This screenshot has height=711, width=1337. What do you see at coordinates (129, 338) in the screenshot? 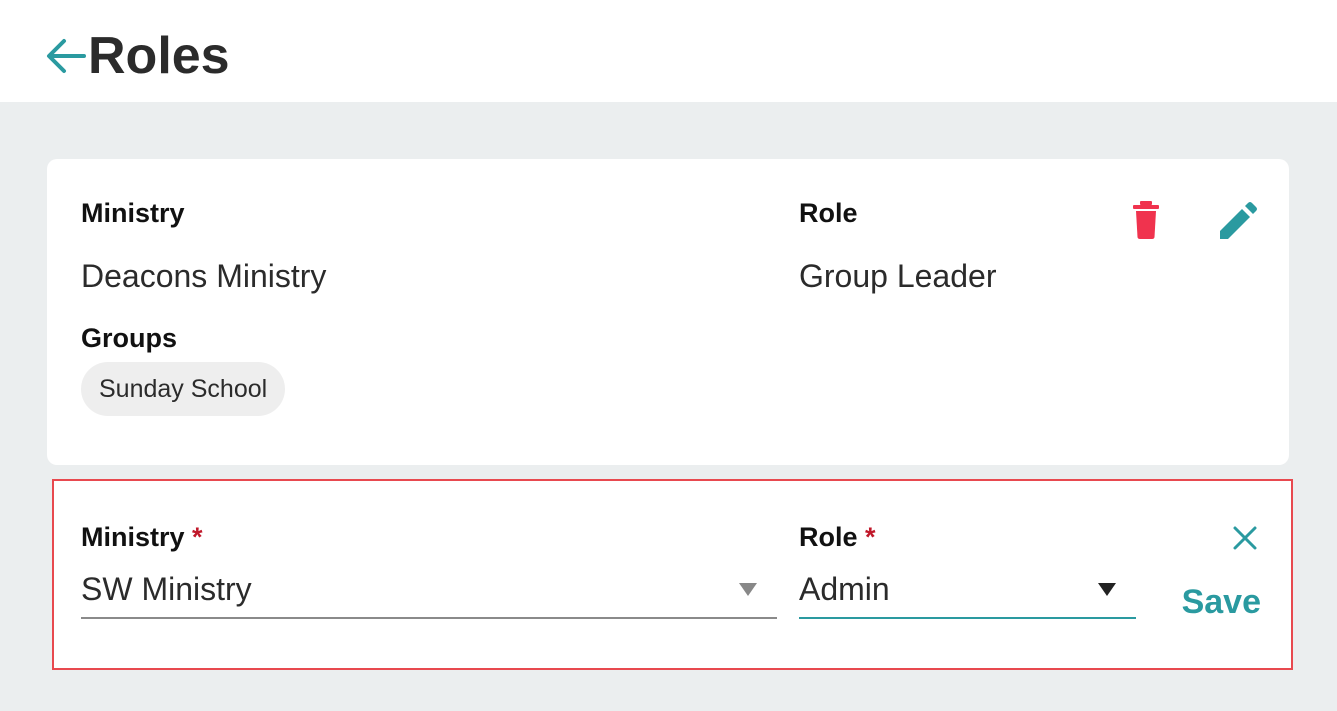
I see `groups-label: Groups` at bounding box center [129, 338].